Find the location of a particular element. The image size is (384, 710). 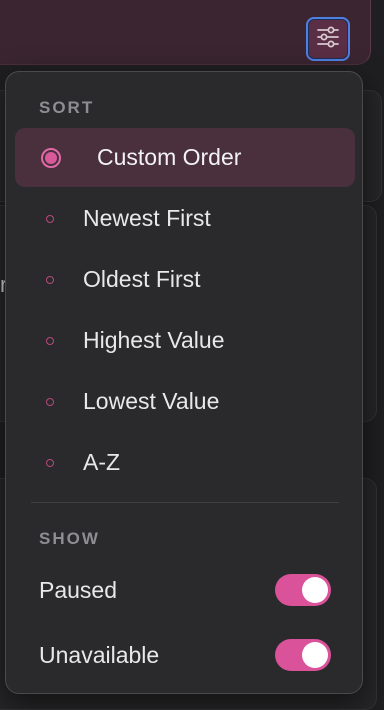

sort-option-custom-order: Custom Order is located at coordinates (185, 157).